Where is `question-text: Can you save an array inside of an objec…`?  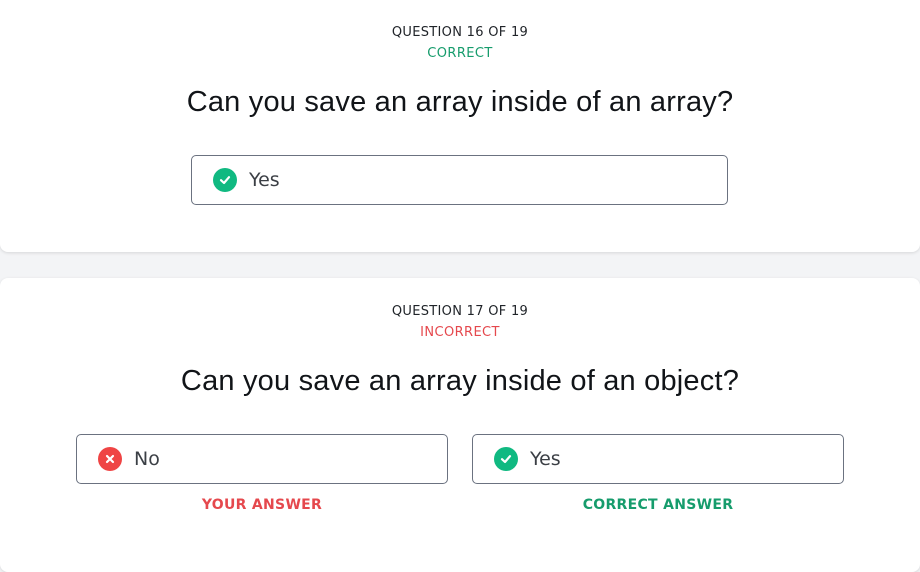 question-text: Can you save an array inside of an objec… is located at coordinates (460, 381).